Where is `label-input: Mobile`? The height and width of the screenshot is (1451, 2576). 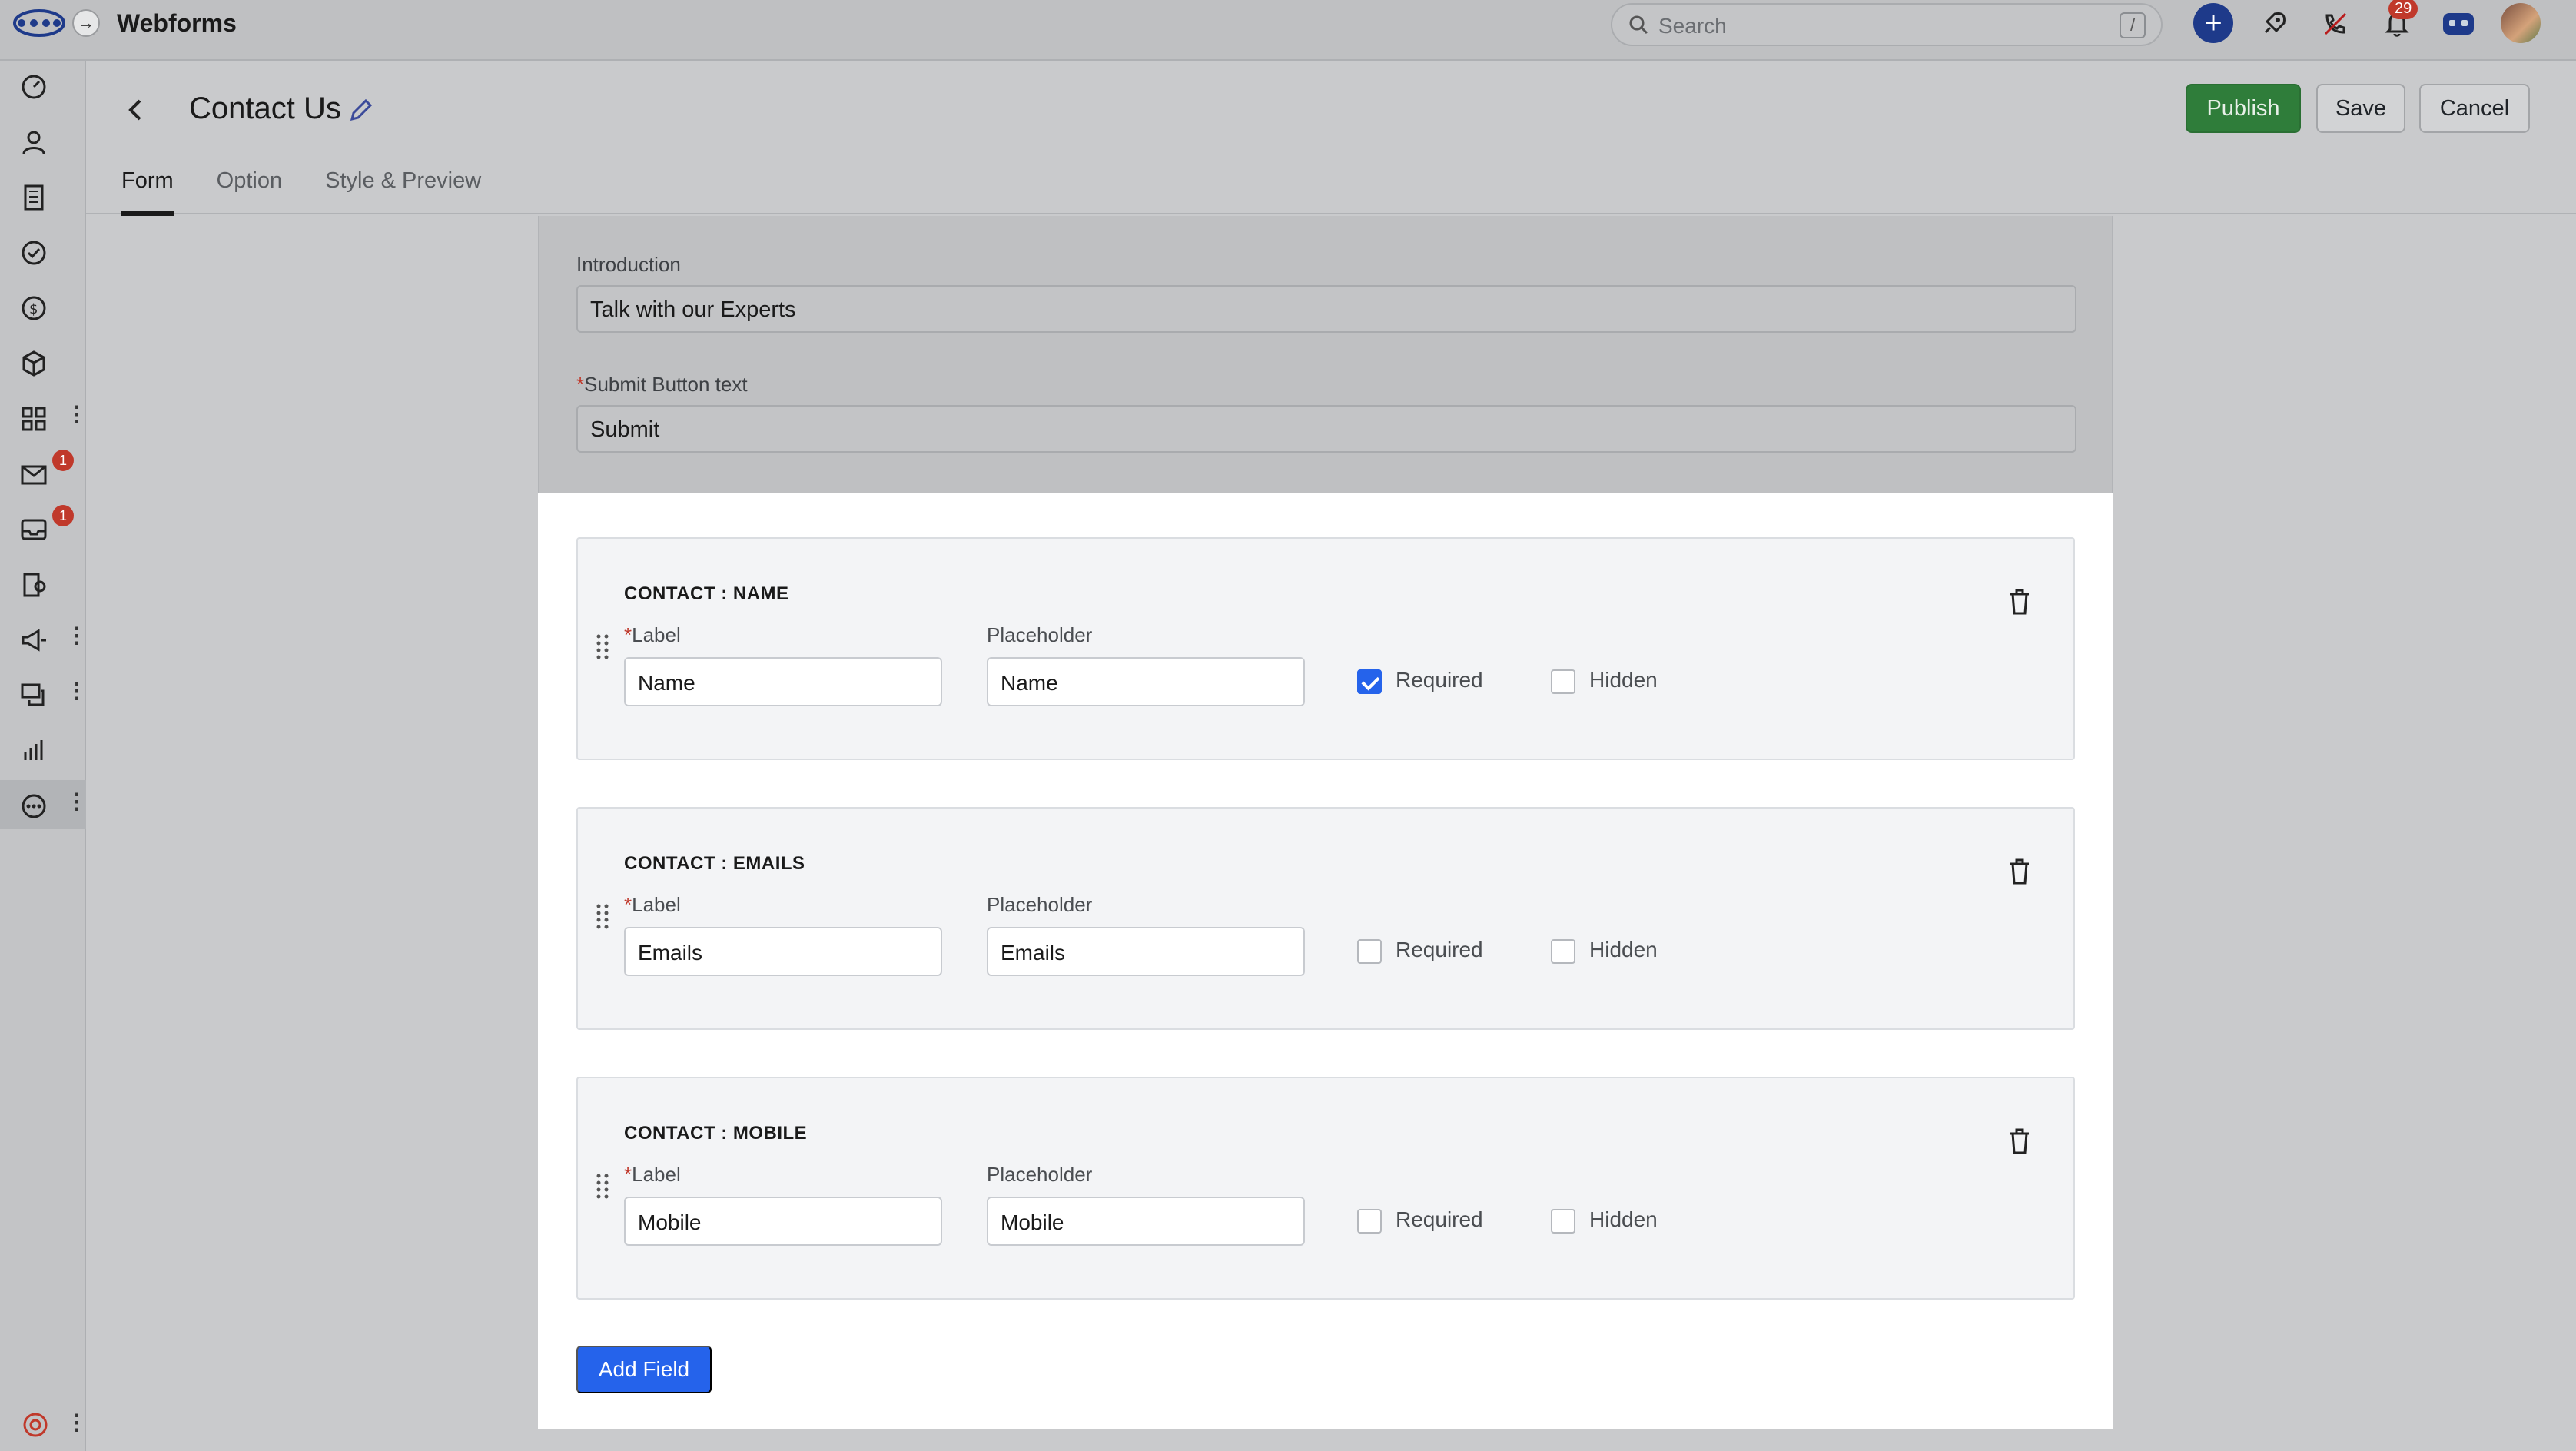
label-input: Mobile is located at coordinates (783, 1221).